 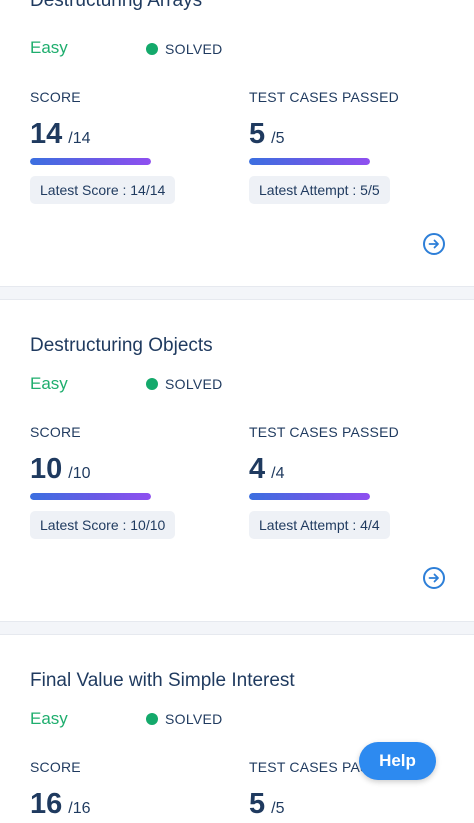 I want to click on score-obtained: 16, so click(x=46, y=804).